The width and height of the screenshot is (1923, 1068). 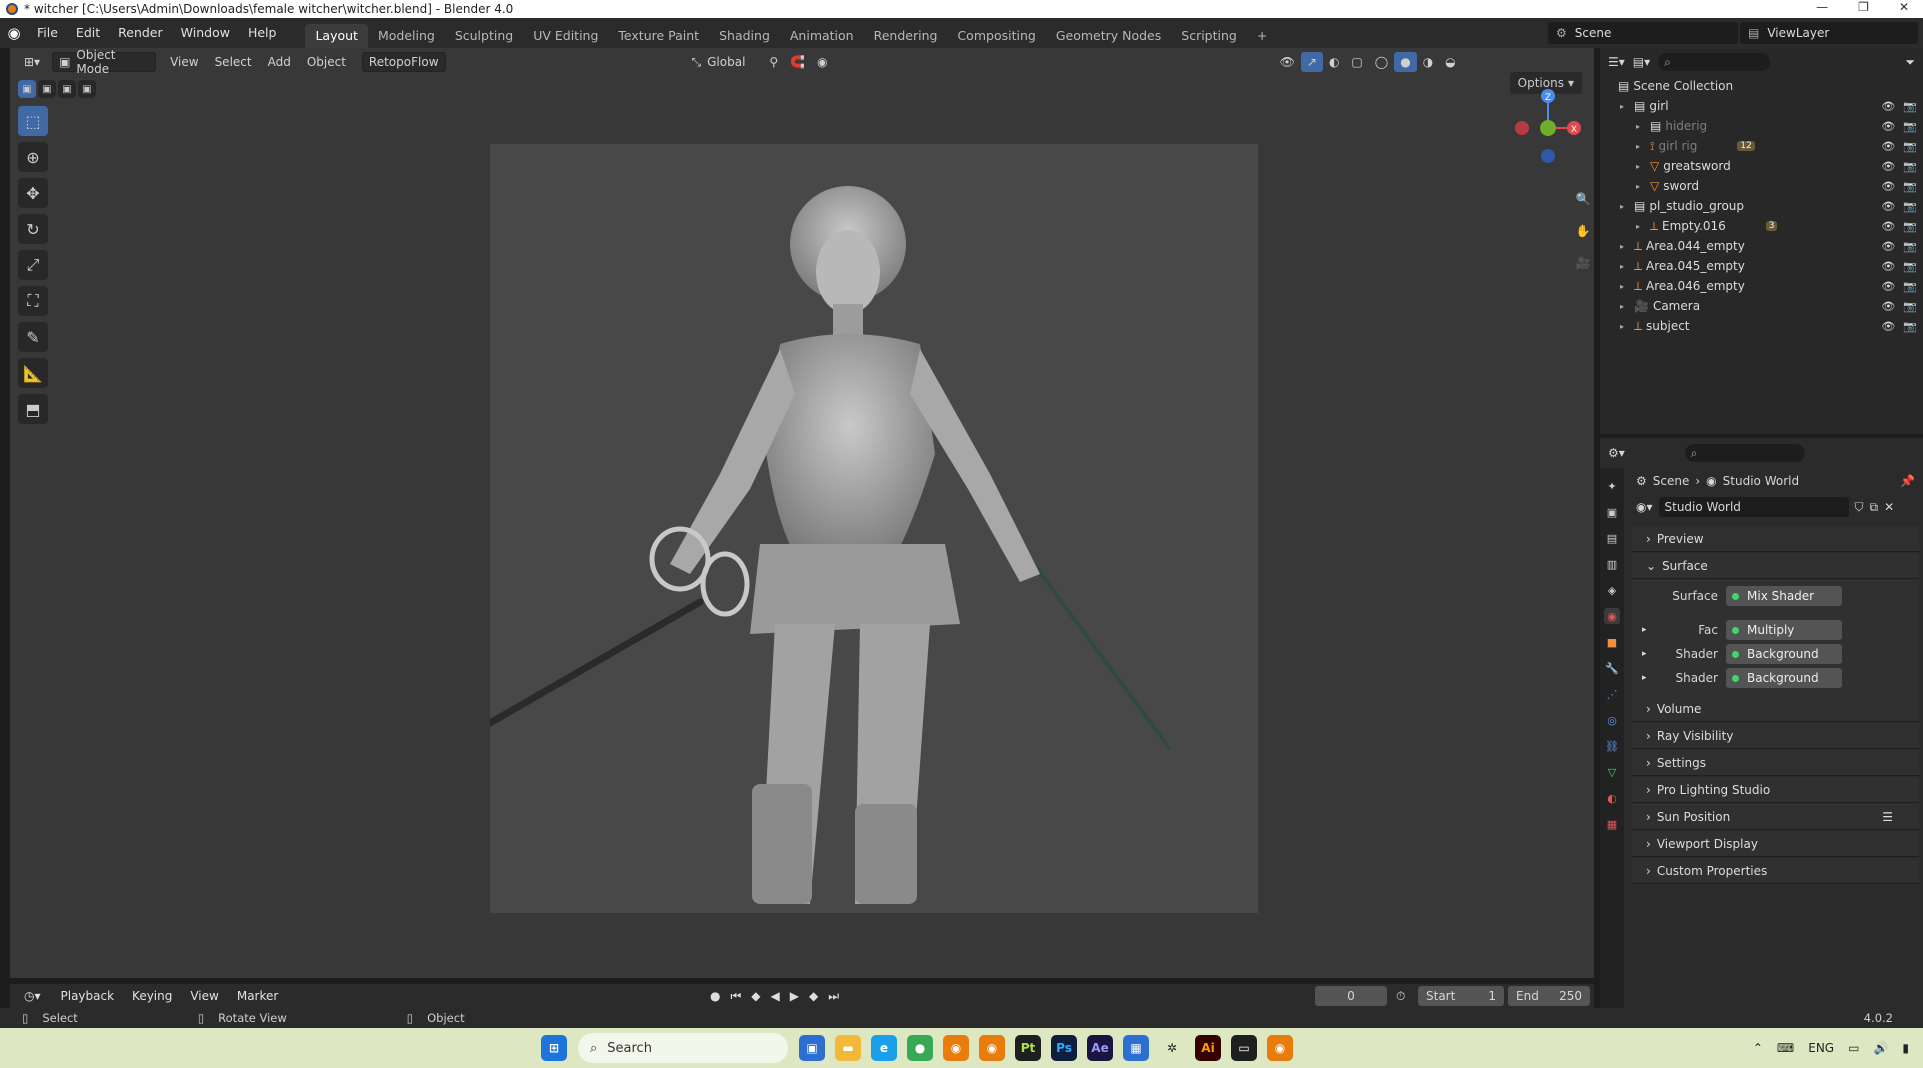 I want to click on menu-timeline-view: View, so click(x=204, y=996).